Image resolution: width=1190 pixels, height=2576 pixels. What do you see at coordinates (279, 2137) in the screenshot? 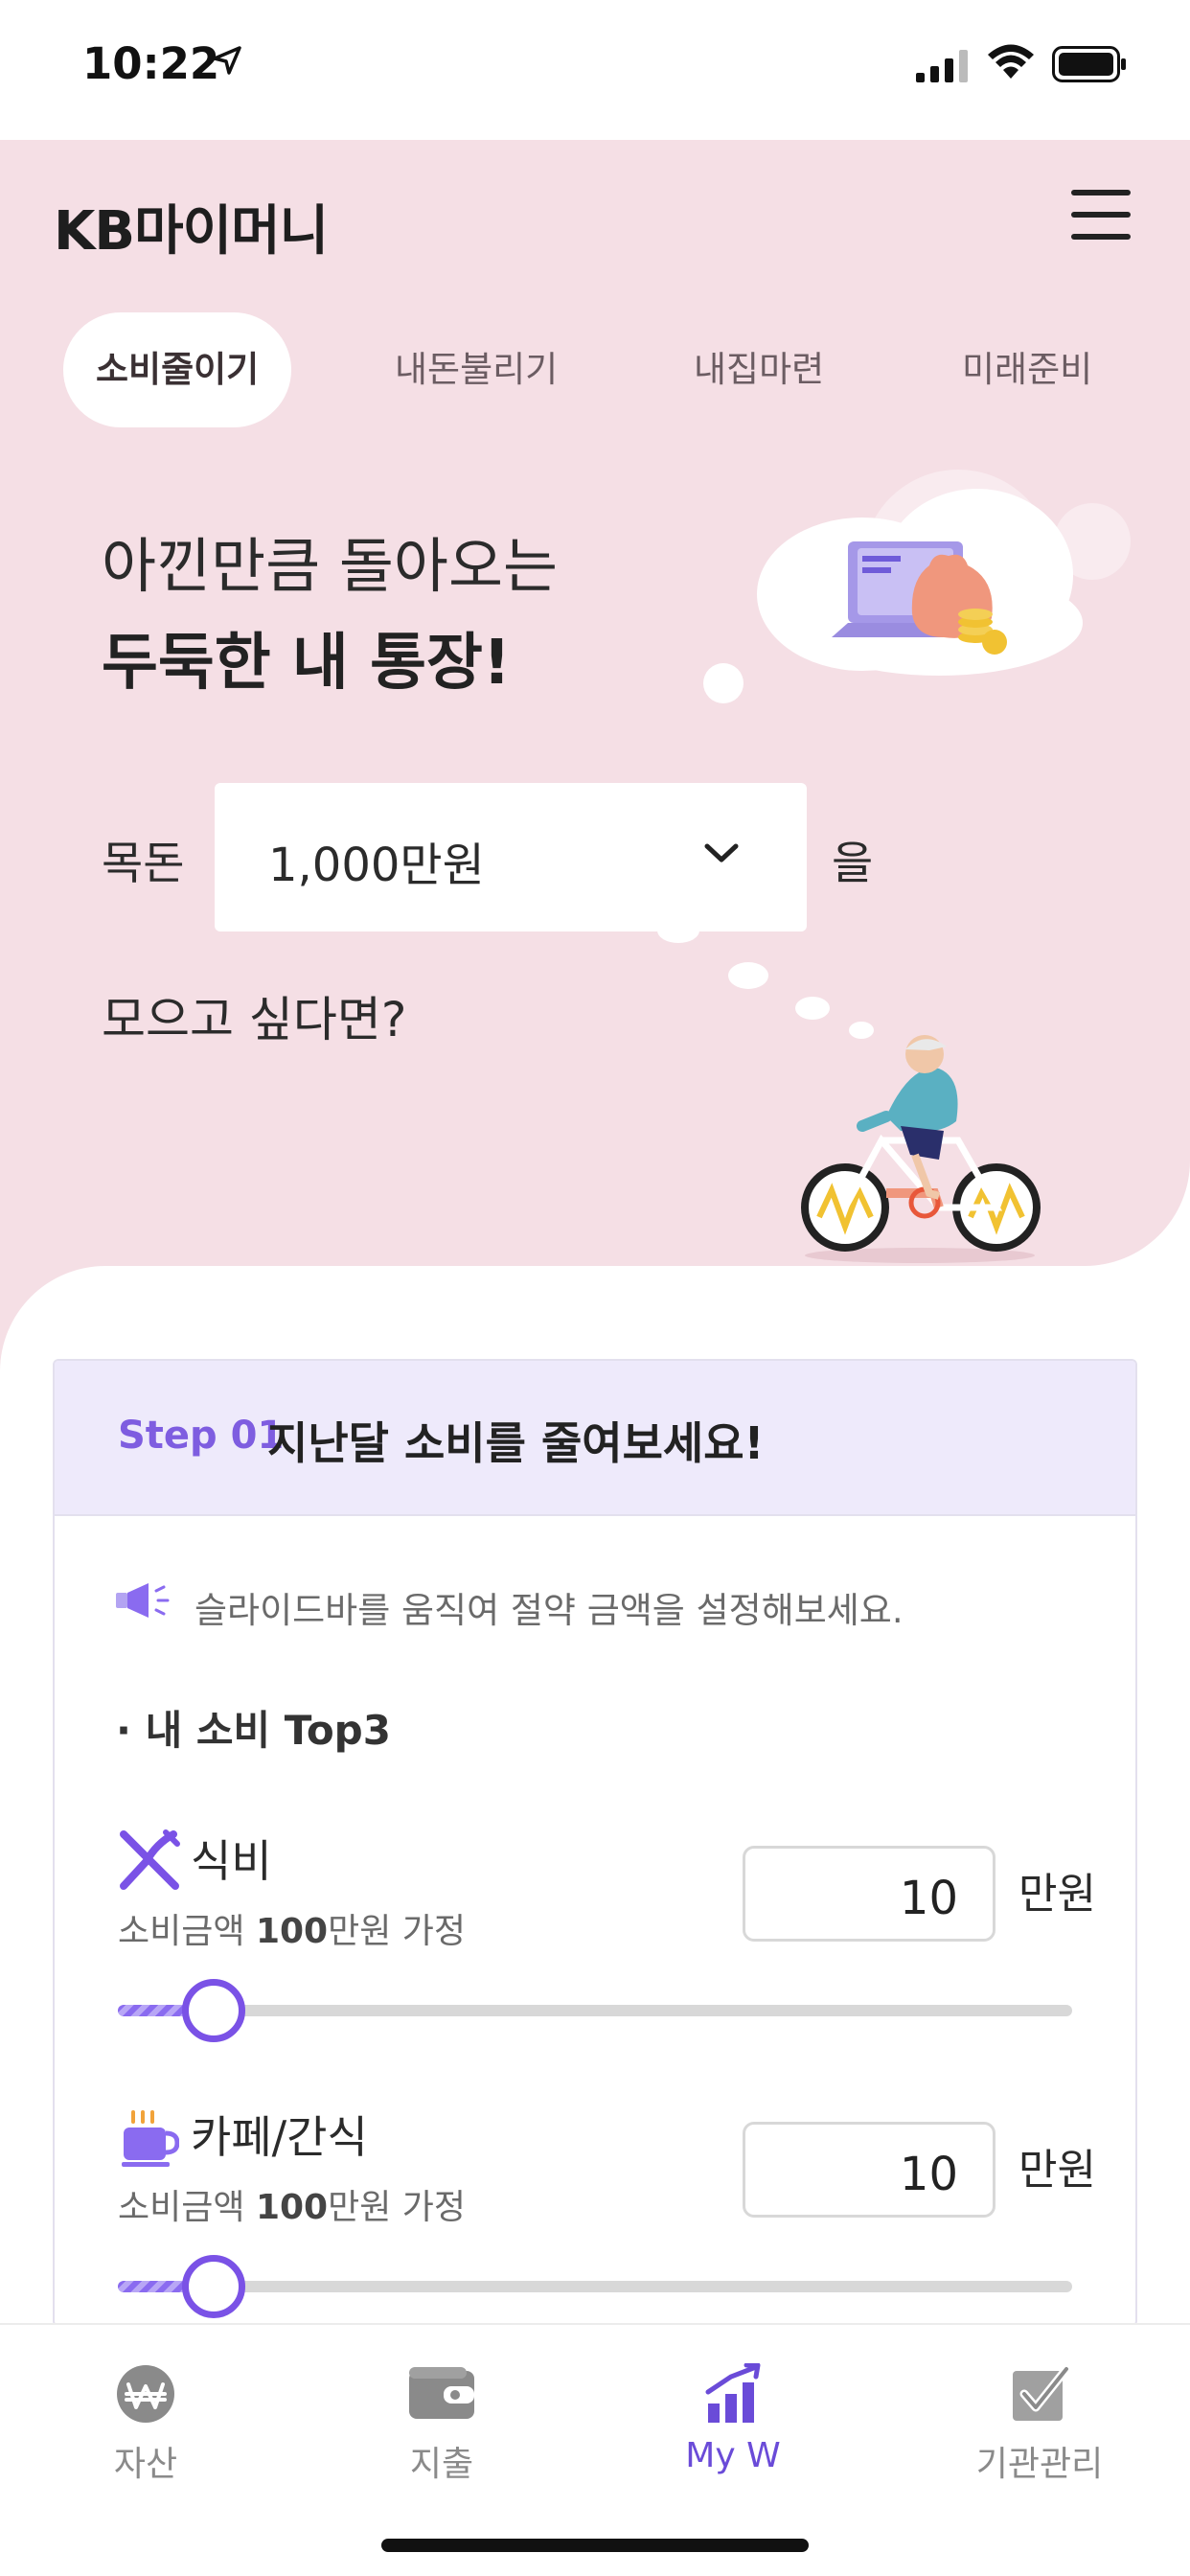
I see `item-name: 카페/간식` at bounding box center [279, 2137].